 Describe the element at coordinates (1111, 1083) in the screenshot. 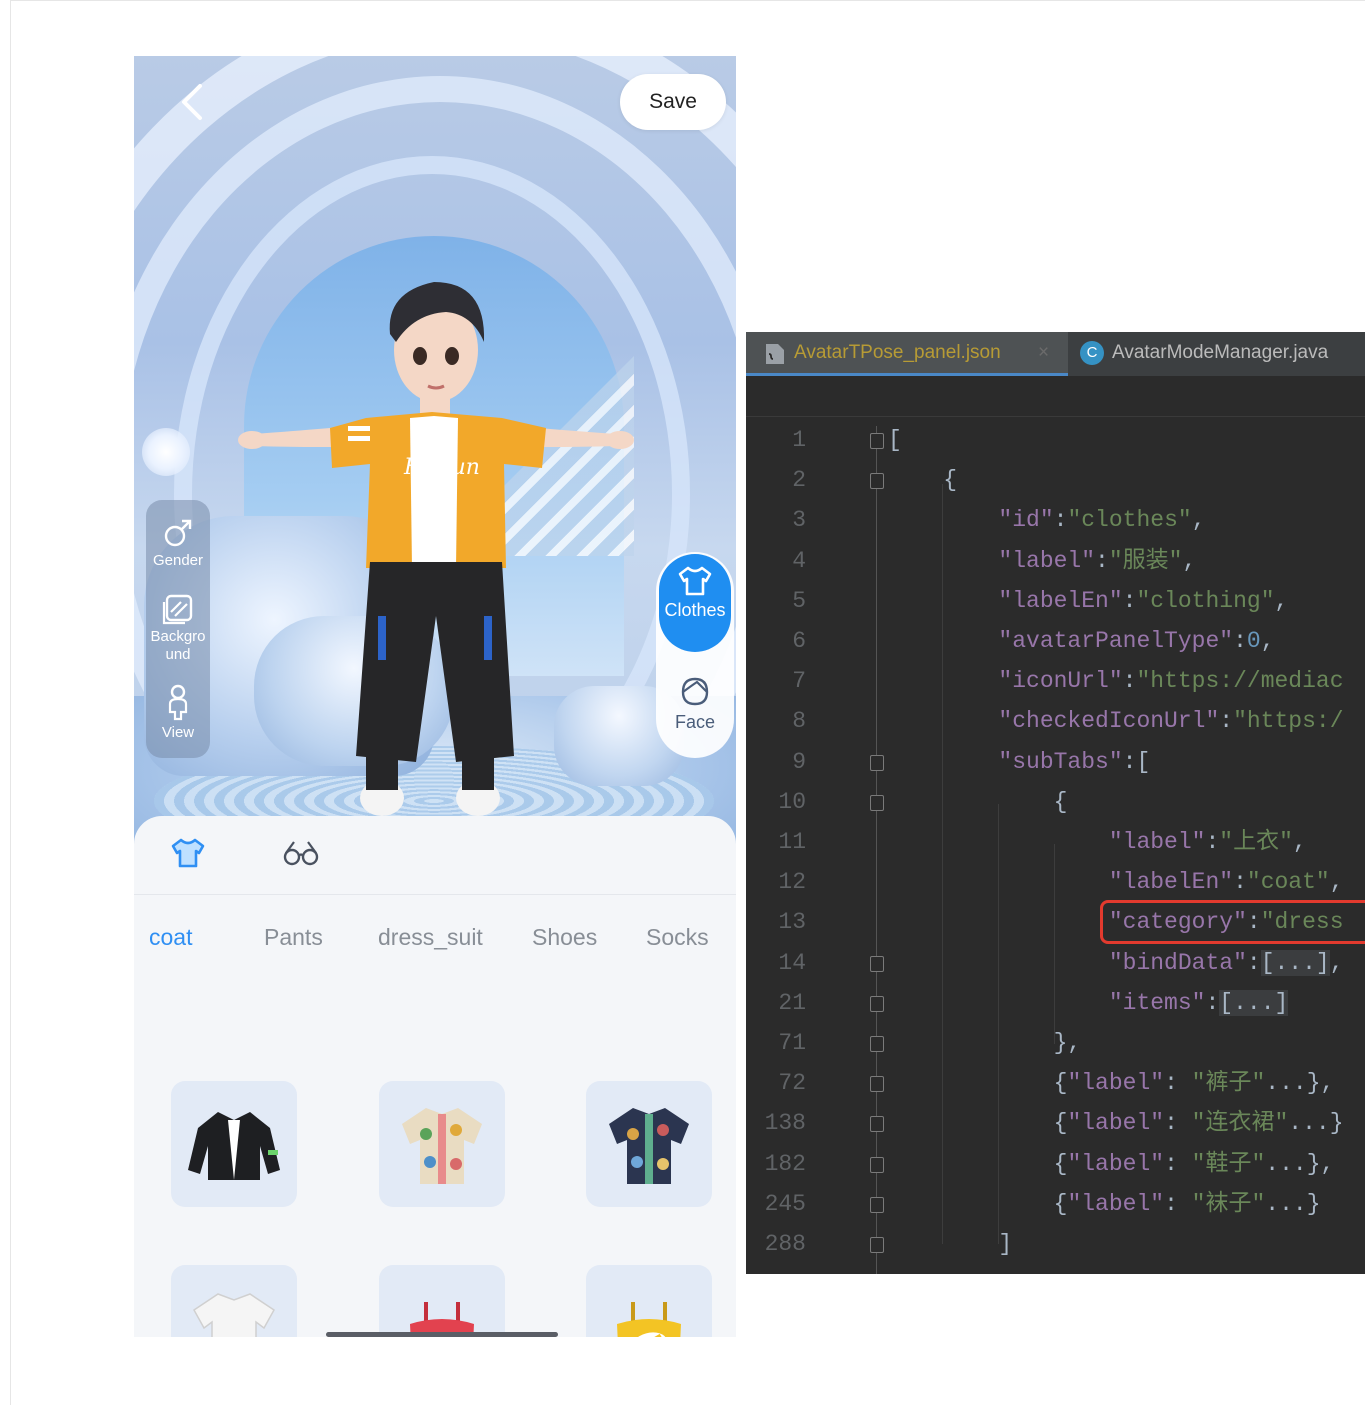

I see `code-text: {"label": "裤子"...},` at that location.